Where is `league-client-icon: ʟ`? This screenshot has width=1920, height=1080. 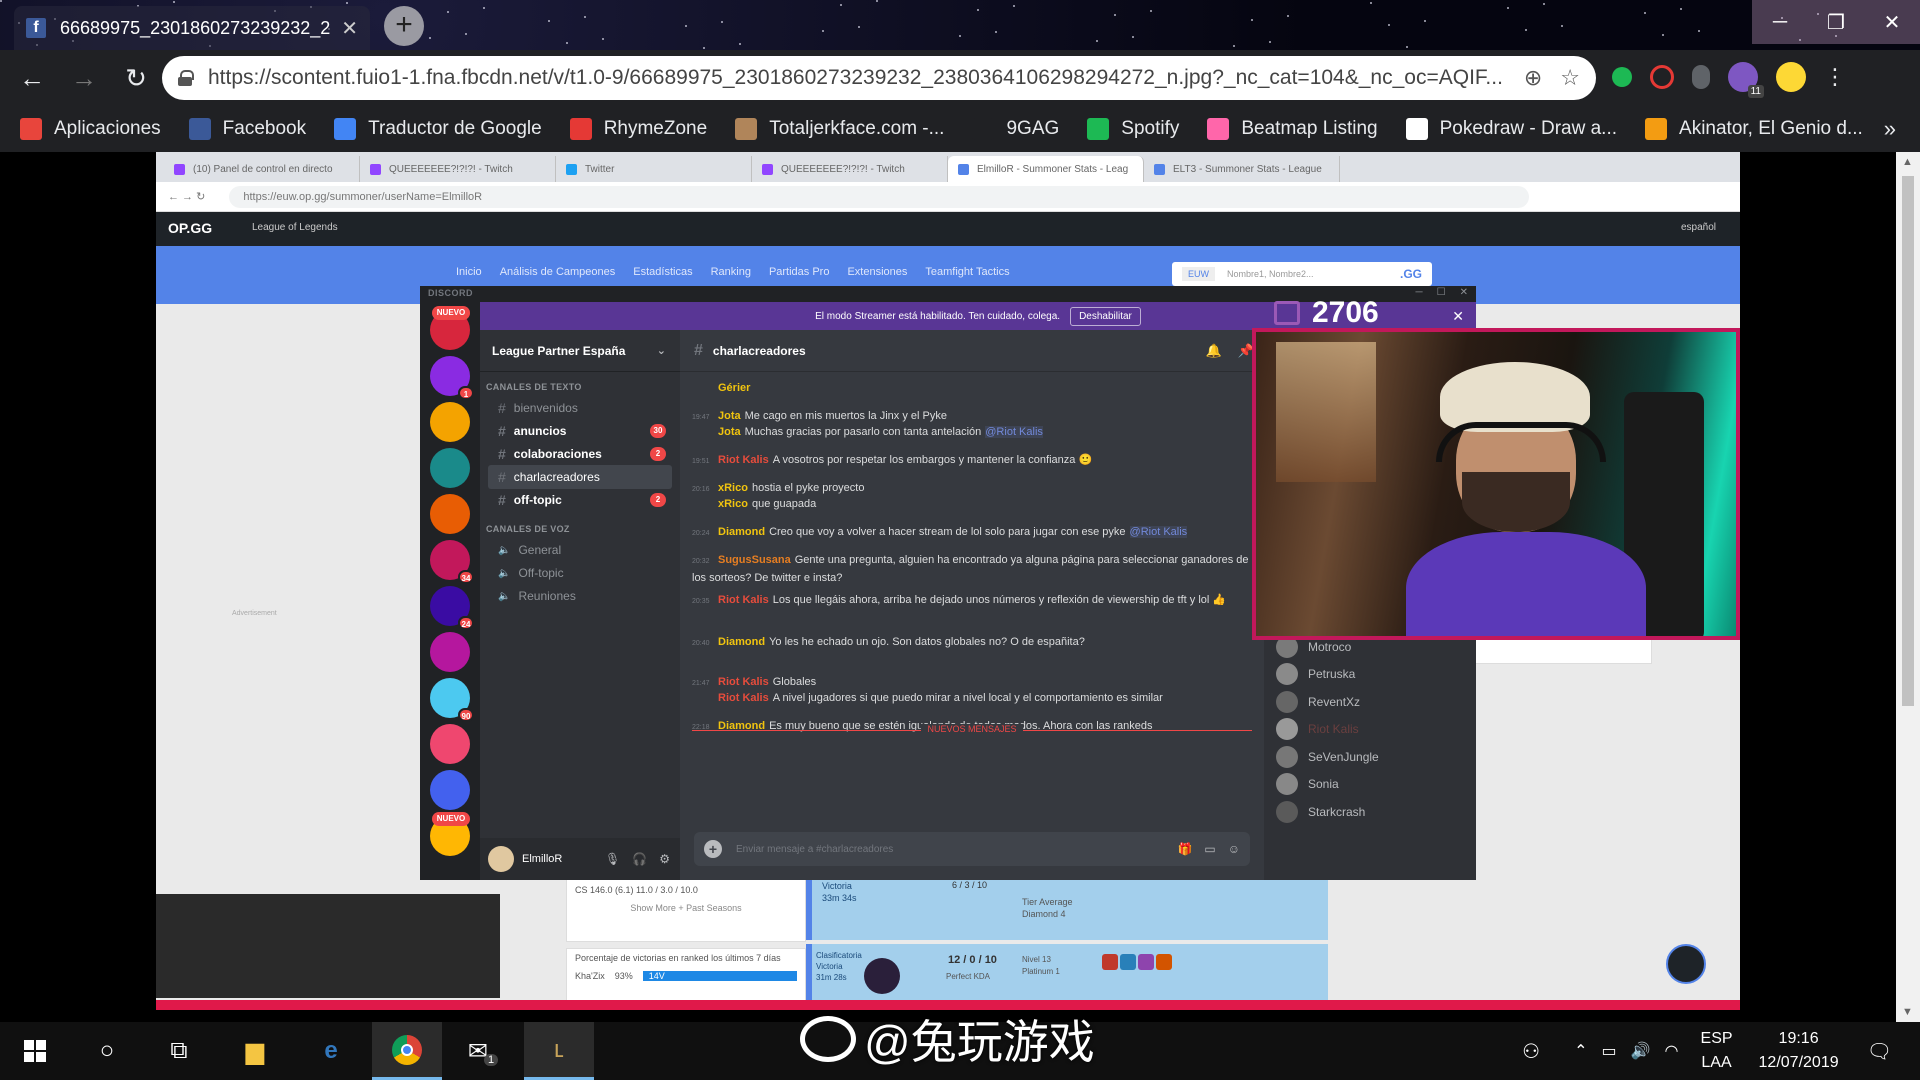
league-client-icon: ʟ is located at coordinates (559, 1051).